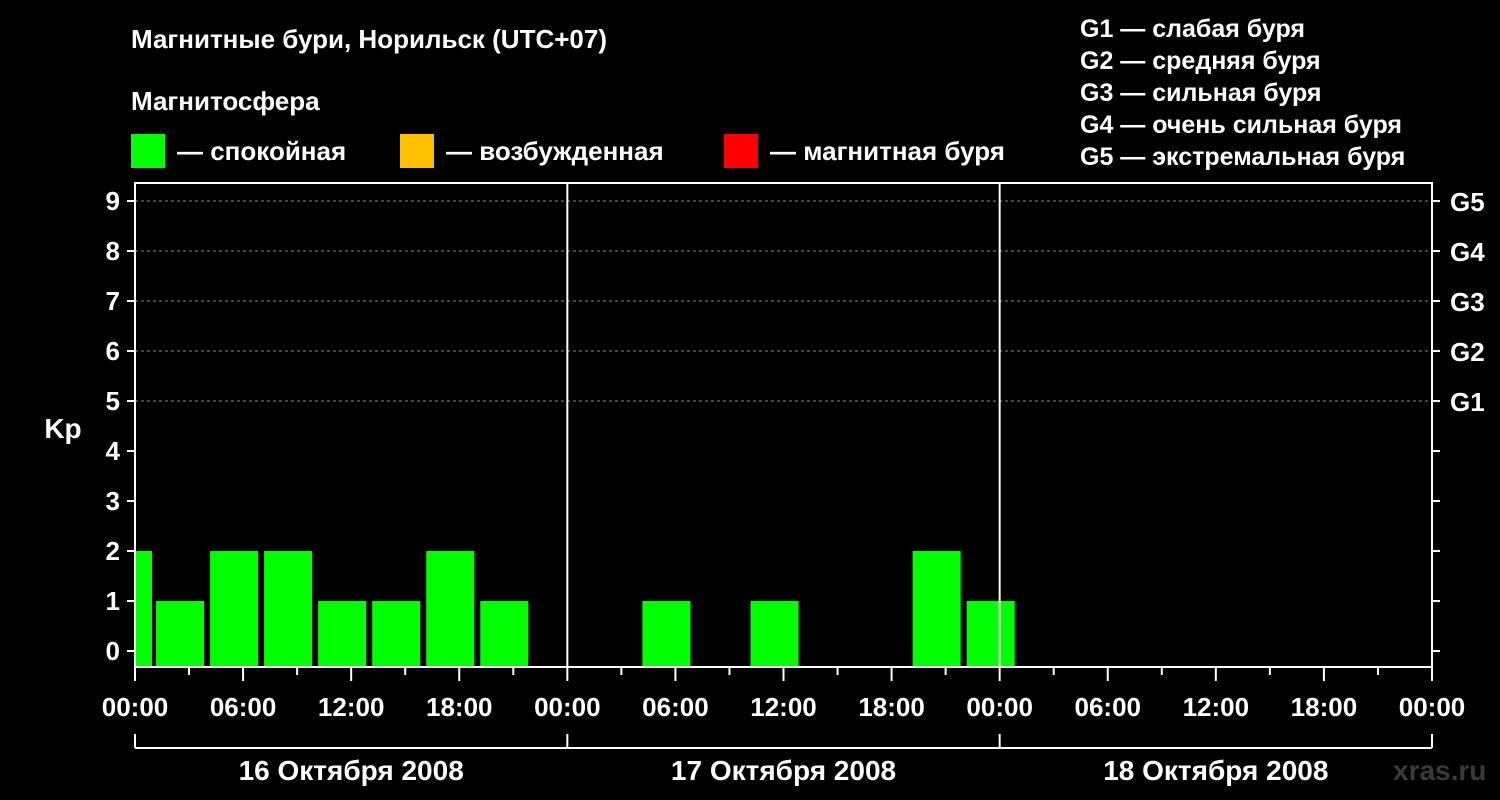  I want to click on y-axis-label: Kp, so click(62, 428).